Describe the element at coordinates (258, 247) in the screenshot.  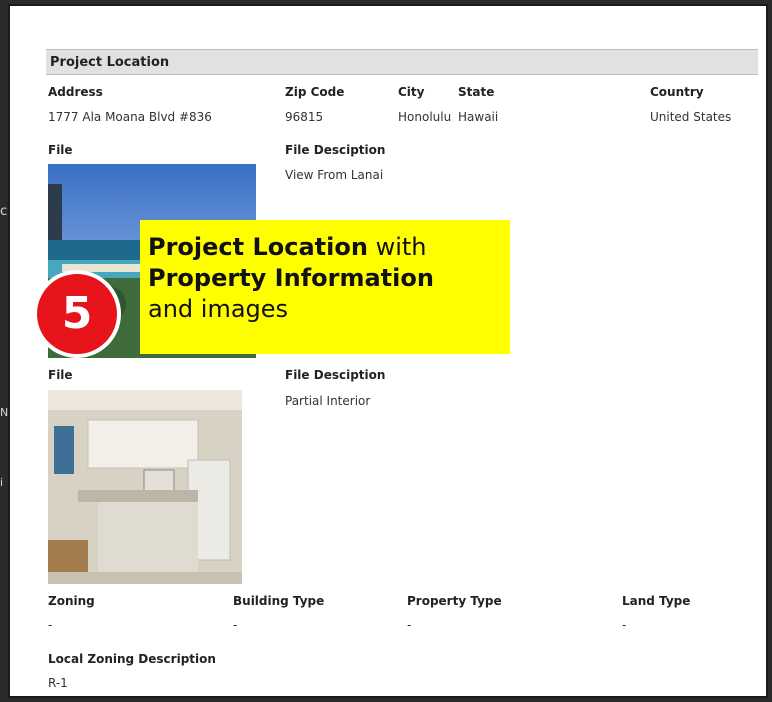
I see `callout-bold-1: Project Location` at that location.